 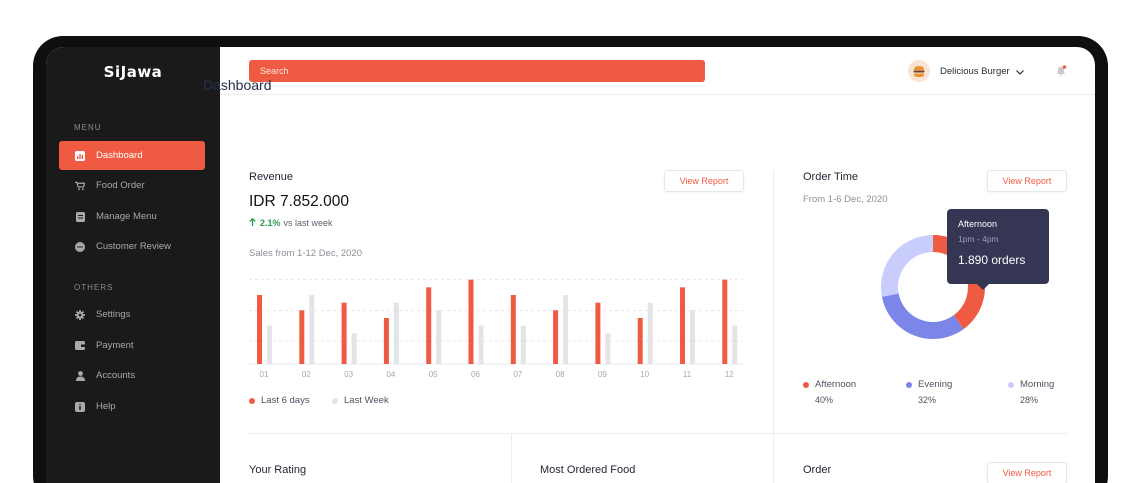 What do you see at coordinates (644, 374) in the screenshot?
I see `x-tick-label: 10` at bounding box center [644, 374].